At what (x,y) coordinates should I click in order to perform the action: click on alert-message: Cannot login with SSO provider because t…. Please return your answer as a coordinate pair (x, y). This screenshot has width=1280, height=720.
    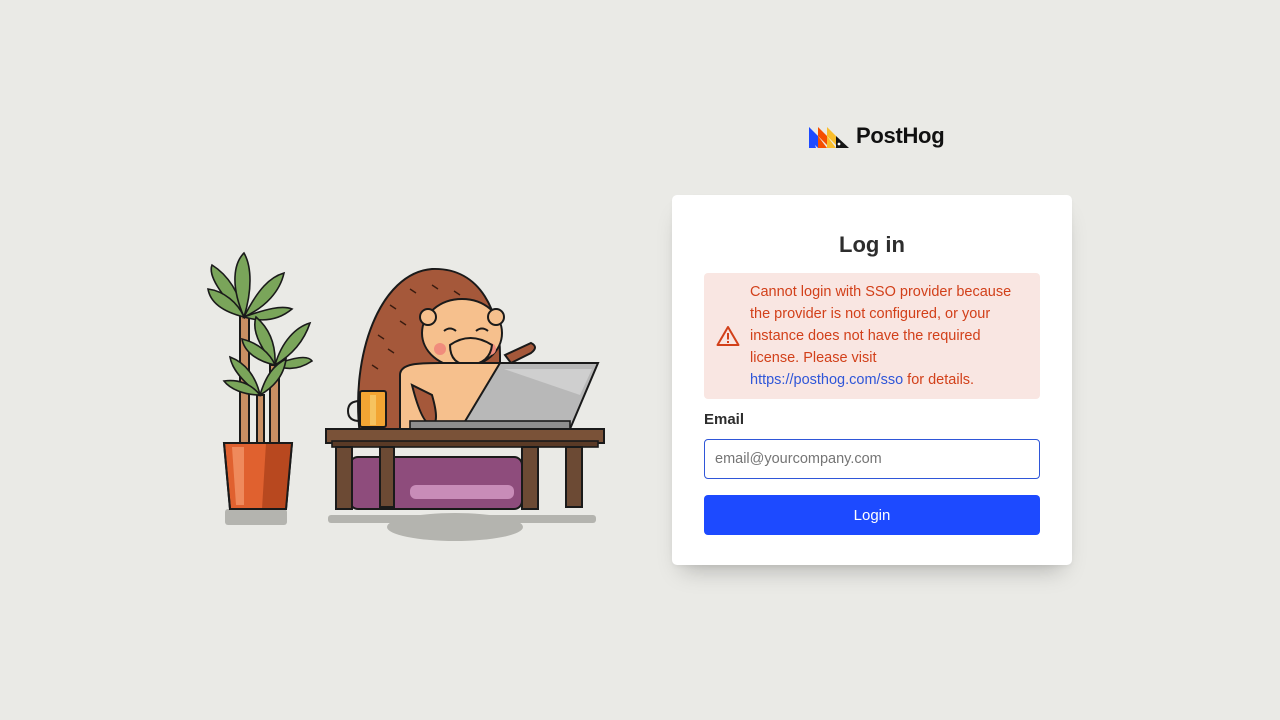
    Looking at the image, I should click on (890, 336).